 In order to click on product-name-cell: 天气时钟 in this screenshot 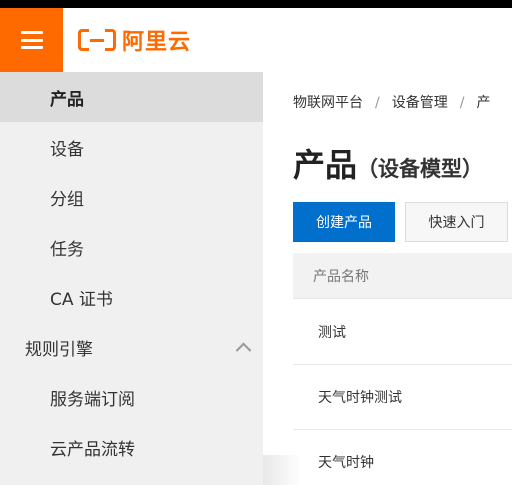, I will do `click(346, 462)`.